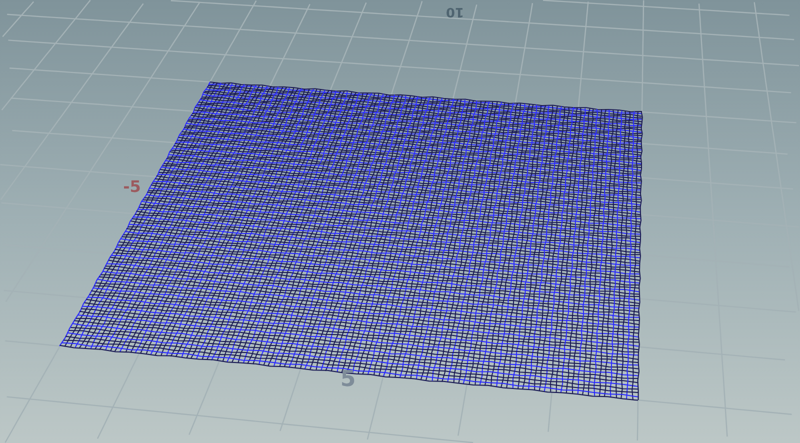 The width and height of the screenshot is (800, 443). I want to click on axis-label: -5, so click(132, 186).